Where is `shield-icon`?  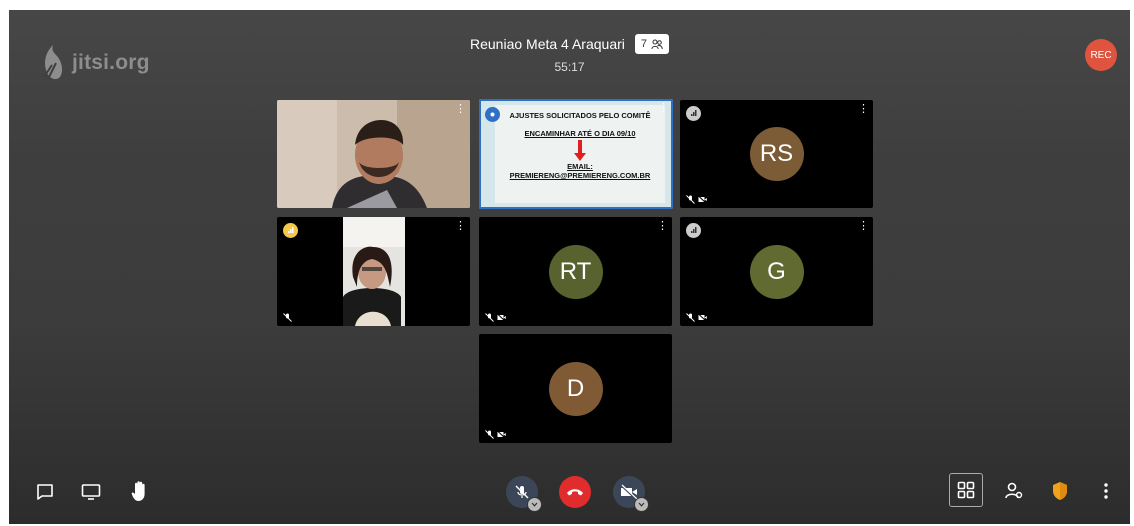 shield-icon is located at coordinates (1060, 491).